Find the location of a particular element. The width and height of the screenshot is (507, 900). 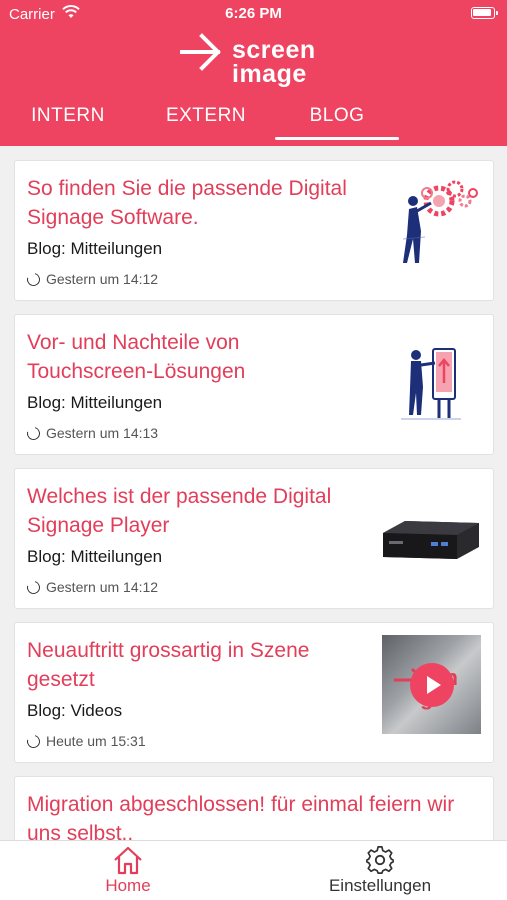

status-time: 6:26 PM is located at coordinates (253, 13).